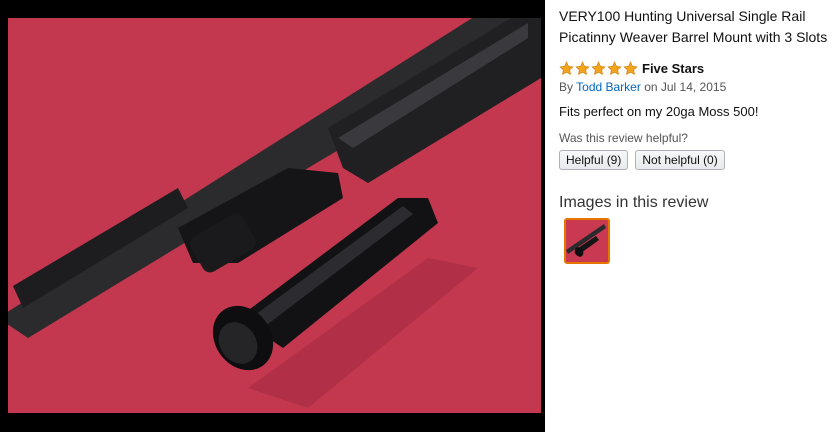 The height and width of the screenshot is (432, 833). I want to click on star-rating, so click(598, 68).